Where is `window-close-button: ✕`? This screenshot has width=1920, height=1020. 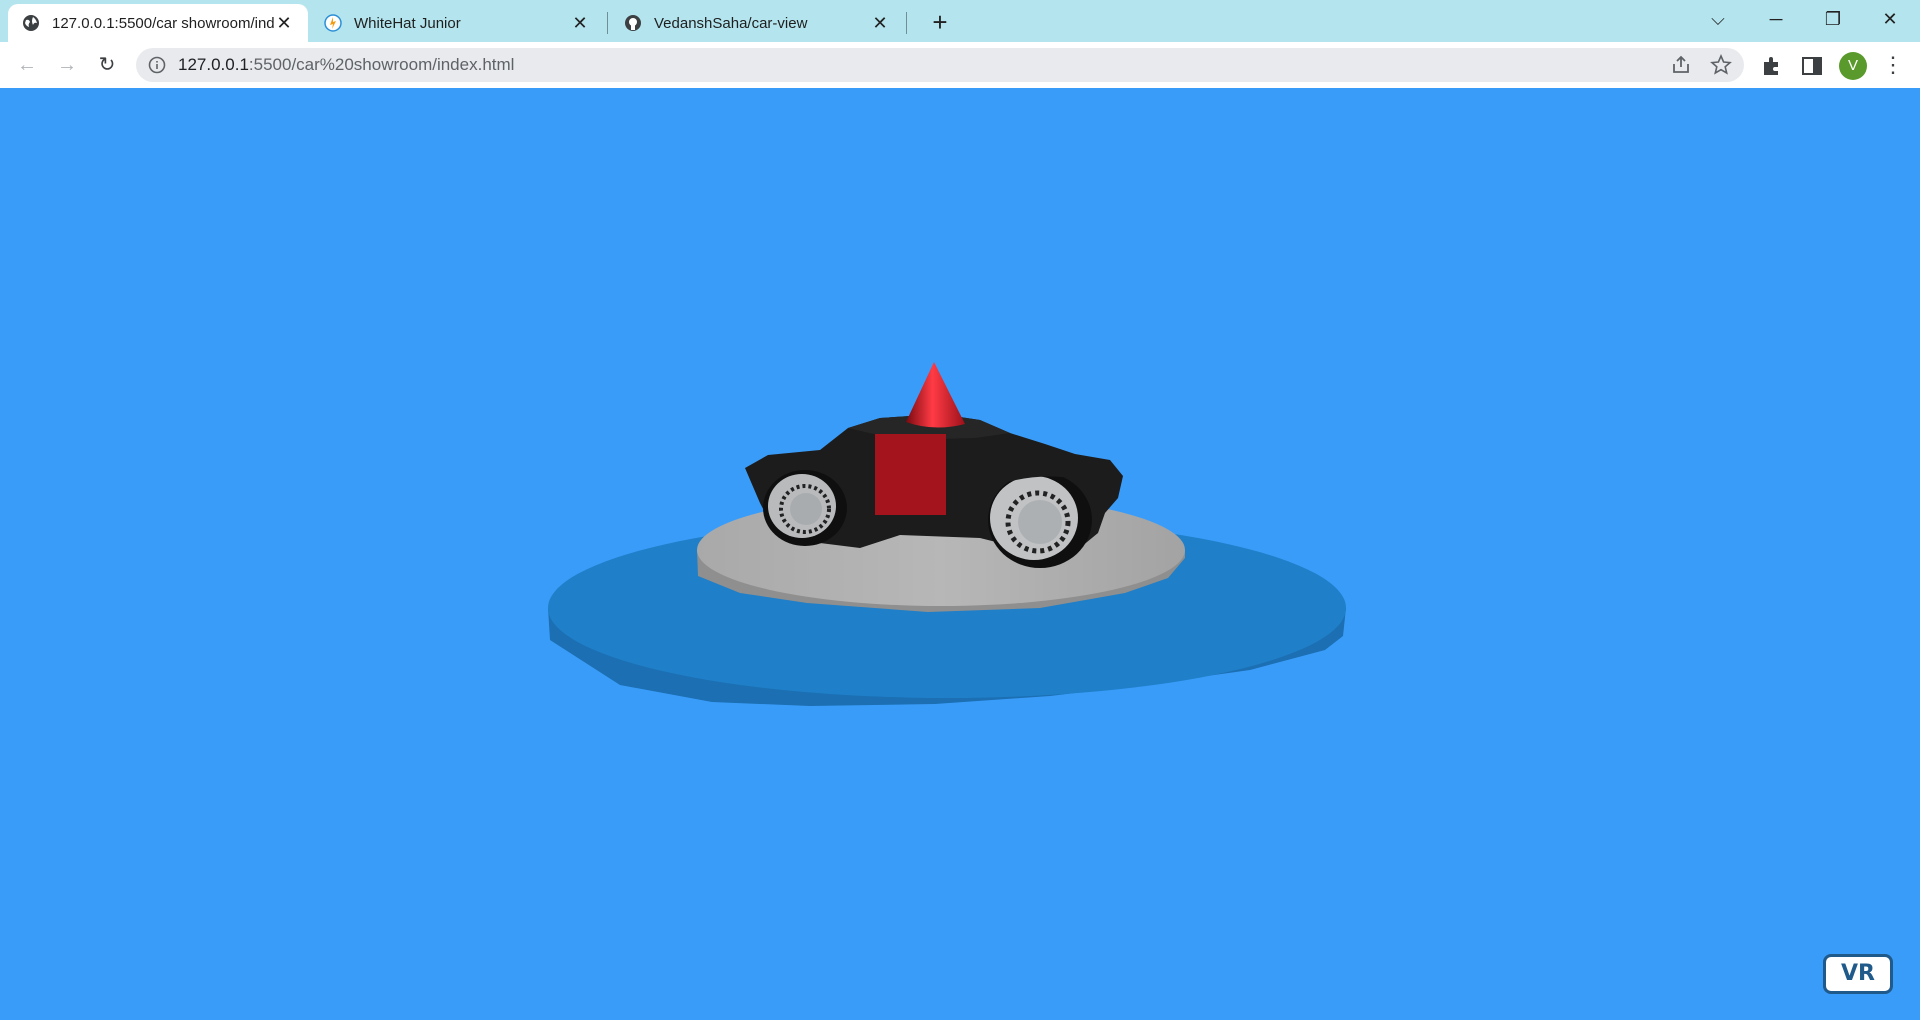 window-close-button: ✕ is located at coordinates (1890, 19).